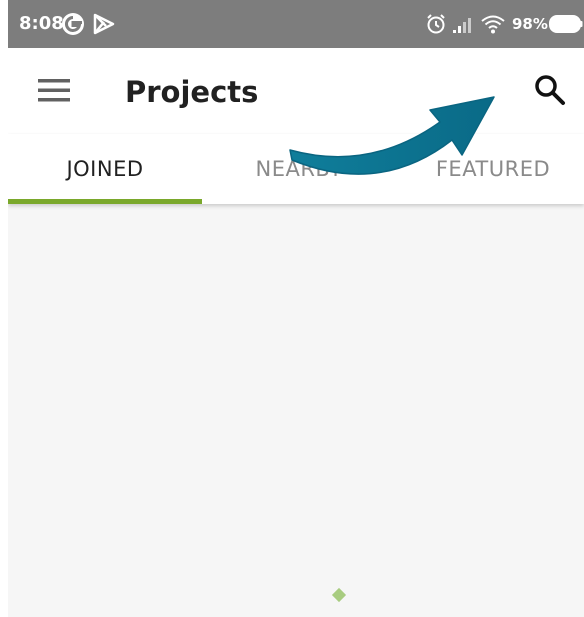  I want to click on play-store-icon, so click(104, 26).